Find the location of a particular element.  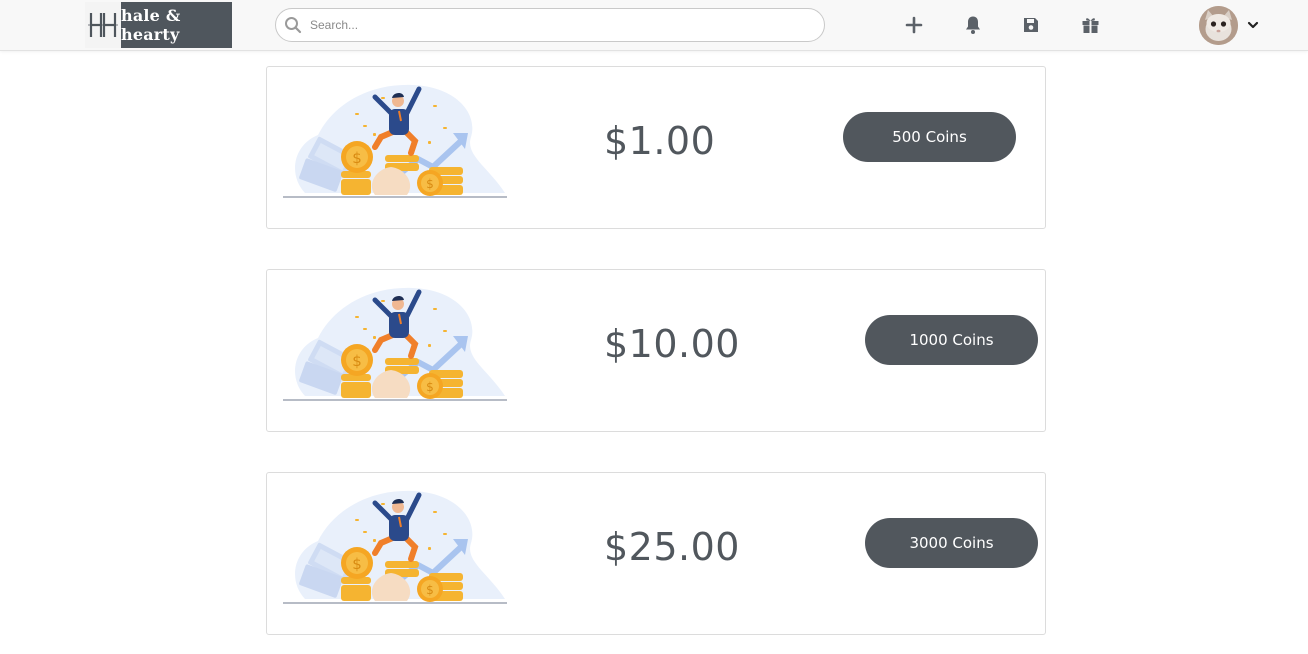

buy-coins-button: 3000 Coins is located at coordinates (951, 543).